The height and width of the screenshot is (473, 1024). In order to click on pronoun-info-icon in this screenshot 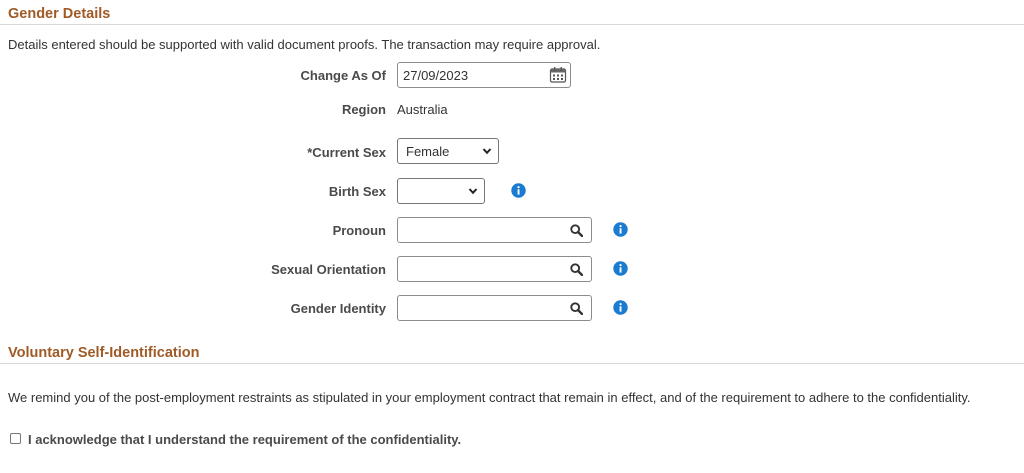, I will do `click(620, 229)`.